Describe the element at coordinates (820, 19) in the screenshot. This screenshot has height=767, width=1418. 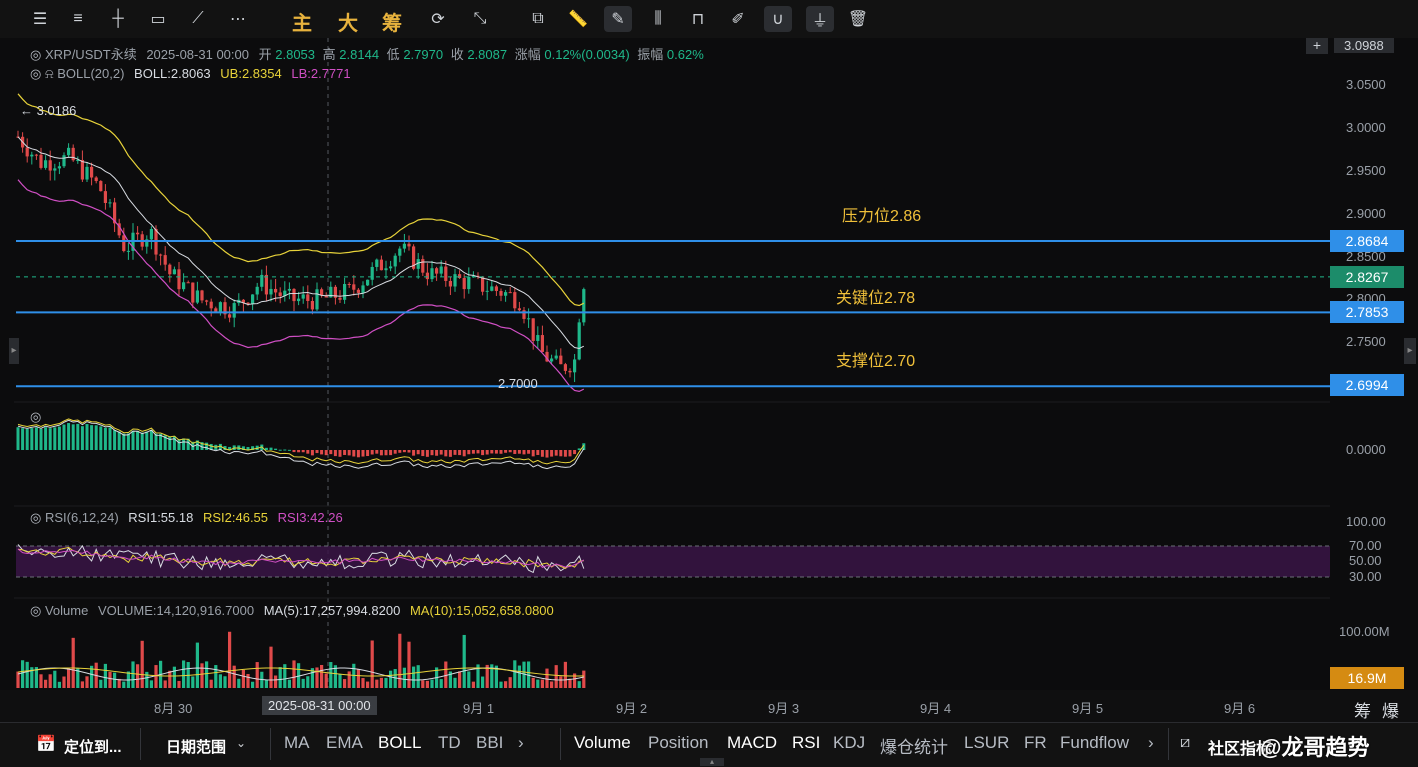
I see `filter-icon: ⏚` at that location.